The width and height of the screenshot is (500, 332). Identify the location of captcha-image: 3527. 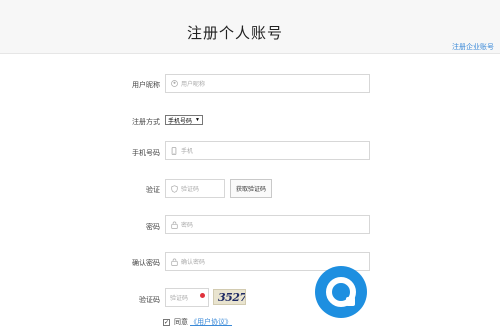
(229, 297).